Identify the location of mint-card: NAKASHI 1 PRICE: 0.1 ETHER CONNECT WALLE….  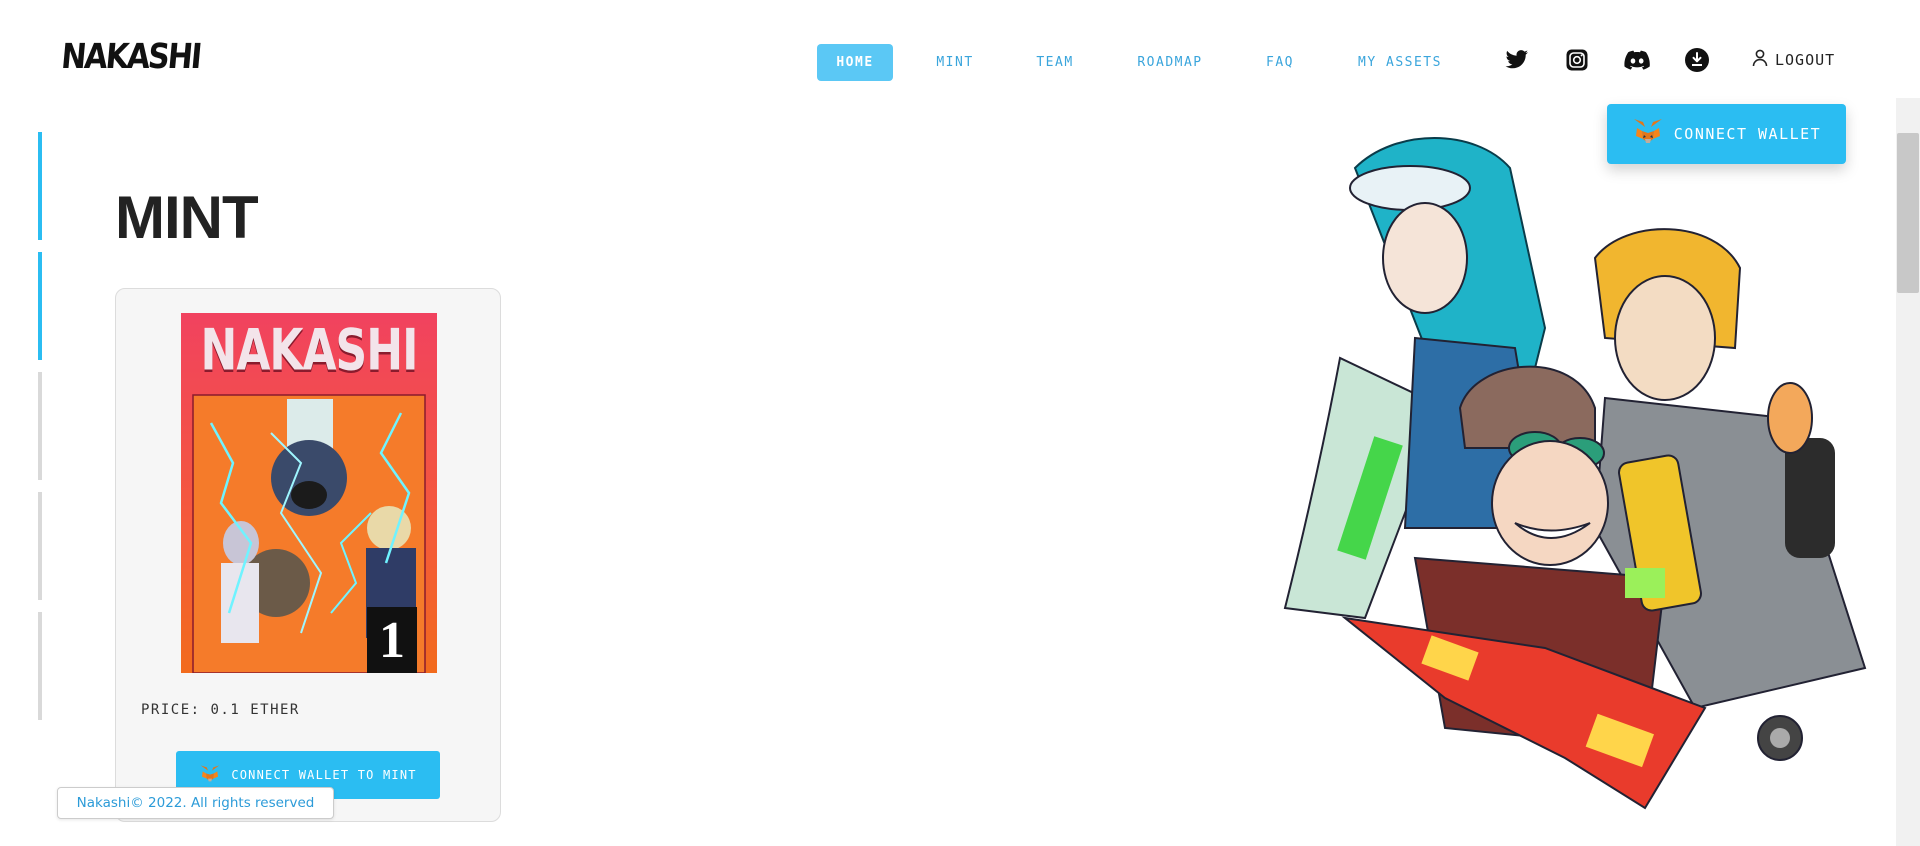
(308, 555).